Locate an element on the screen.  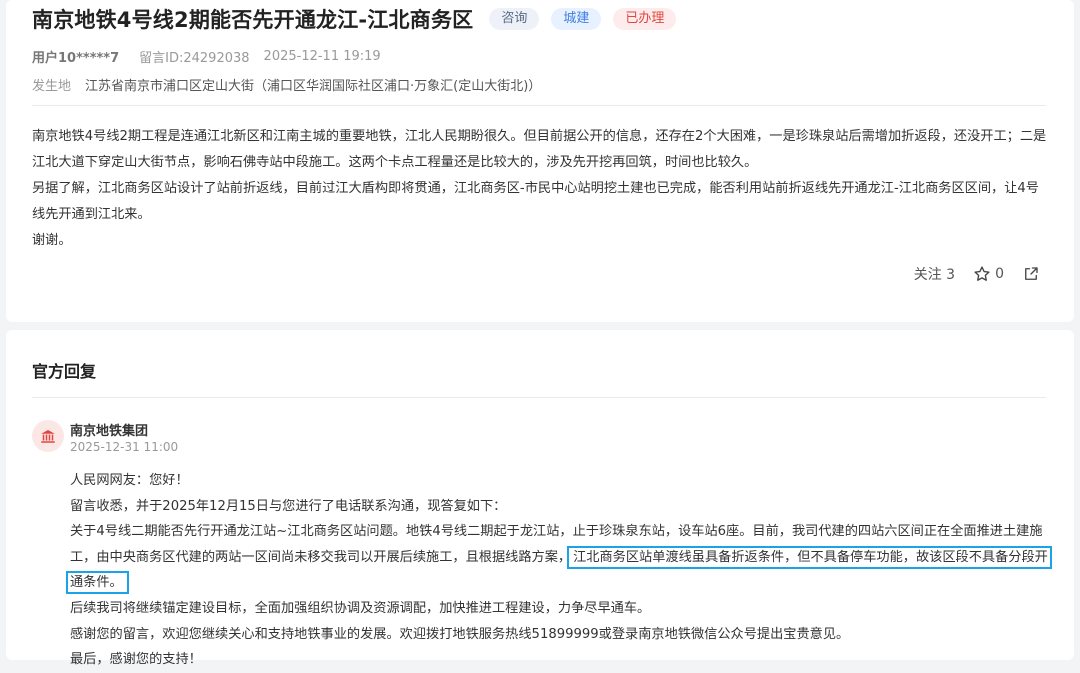
government-building-icon is located at coordinates (48, 436).